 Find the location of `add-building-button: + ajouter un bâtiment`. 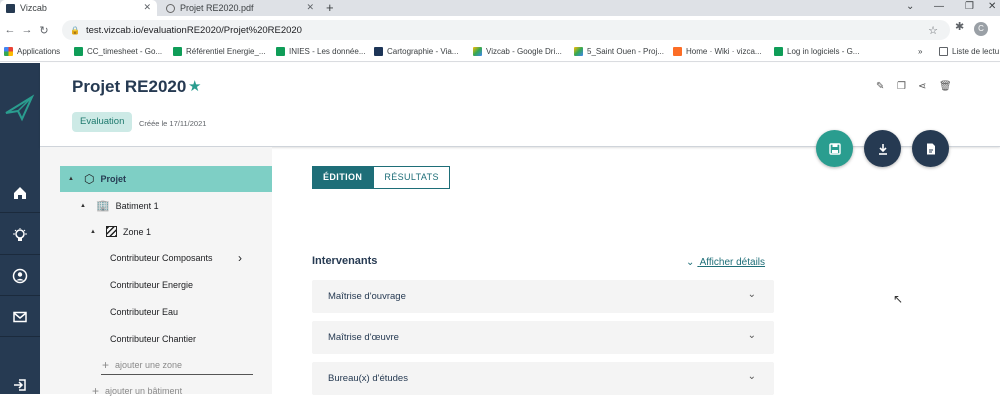

add-building-button: + ajouter un bâtiment is located at coordinates (137, 391).